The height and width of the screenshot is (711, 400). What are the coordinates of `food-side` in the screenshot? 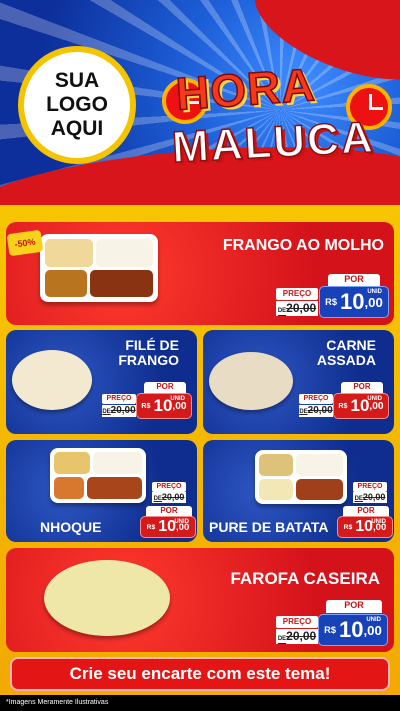 It's located at (69, 488).